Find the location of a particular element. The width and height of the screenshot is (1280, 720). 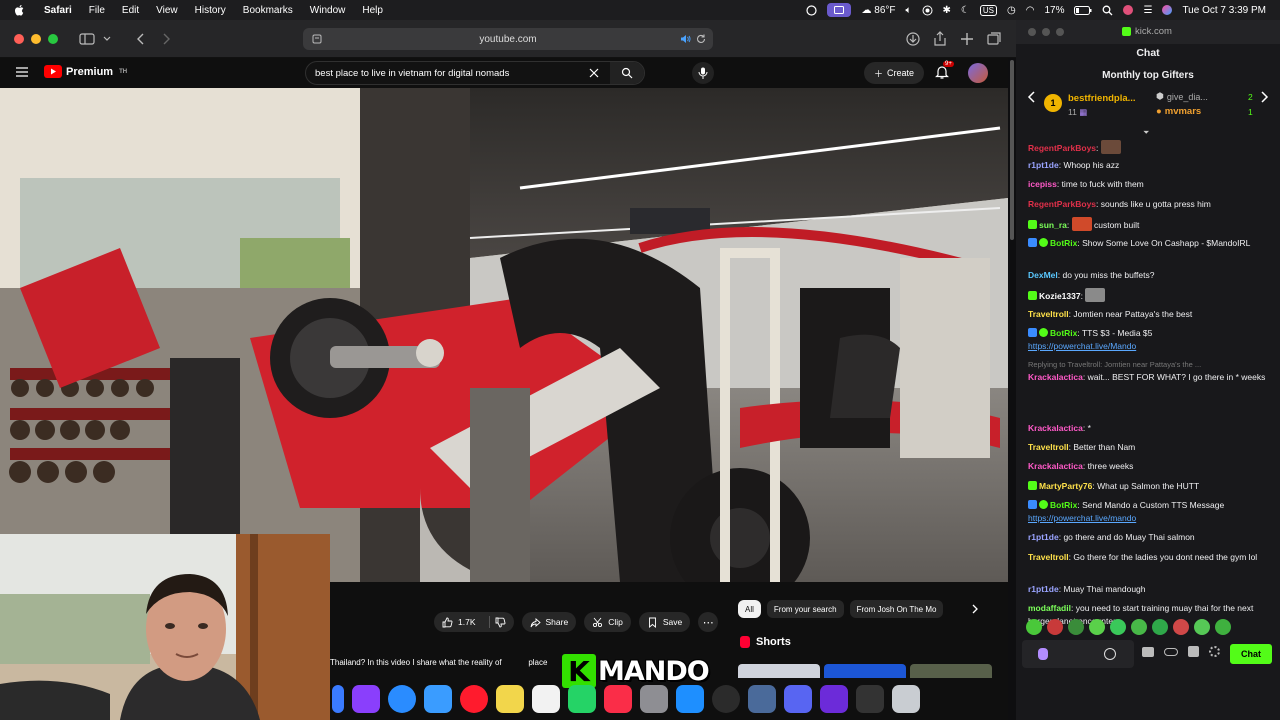

avatar is located at coordinates (978, 73).